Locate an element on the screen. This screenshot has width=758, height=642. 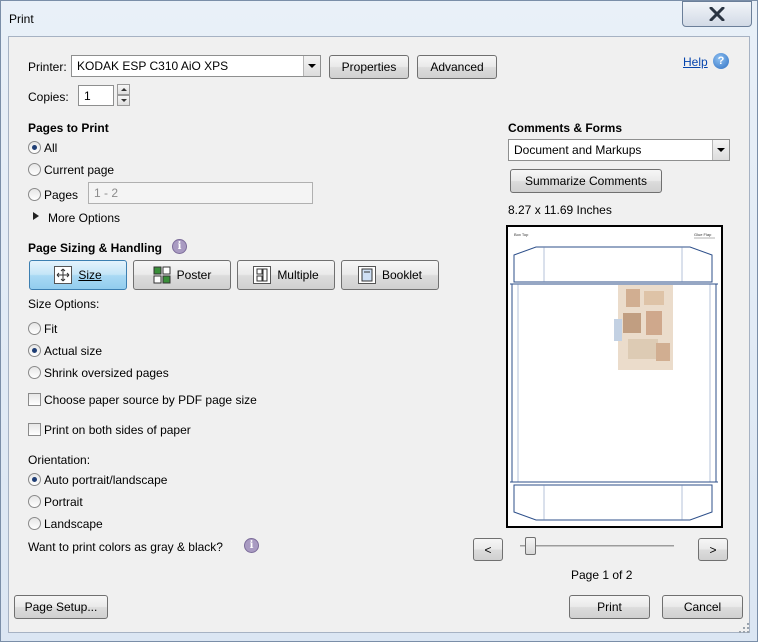
page-slider-thumb is located at coordinates (530, 546).